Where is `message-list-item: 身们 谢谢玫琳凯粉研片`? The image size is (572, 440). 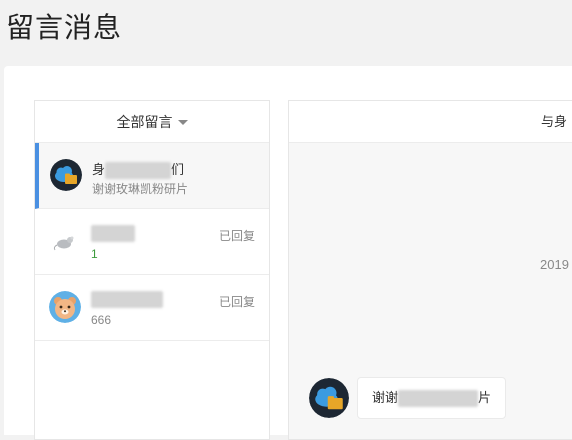 message-list-item: 身们 谢谢玫琳凯粉研片 is located at coordinates (152, 176).